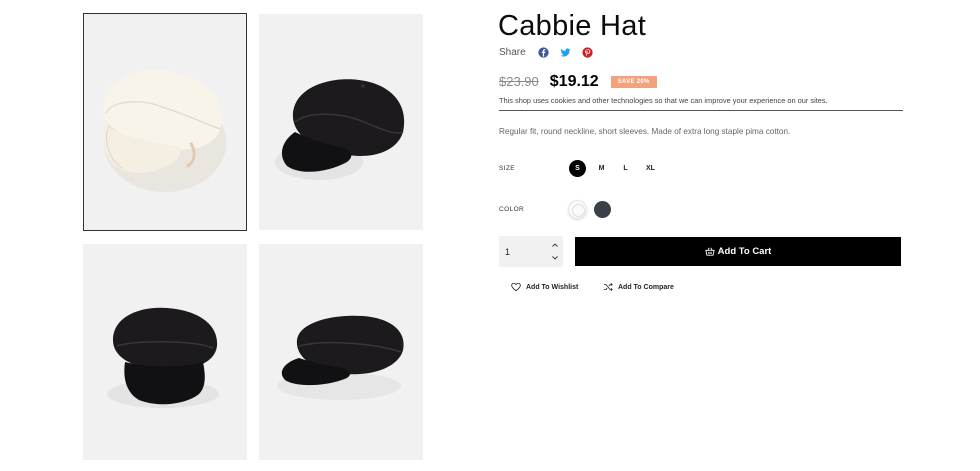 The width and height of the screenshot is (980, 471). What do you see at coordinates (577, 209) in the screenshot?
I see `color-swatch-white` at bounding box center [577, 209].